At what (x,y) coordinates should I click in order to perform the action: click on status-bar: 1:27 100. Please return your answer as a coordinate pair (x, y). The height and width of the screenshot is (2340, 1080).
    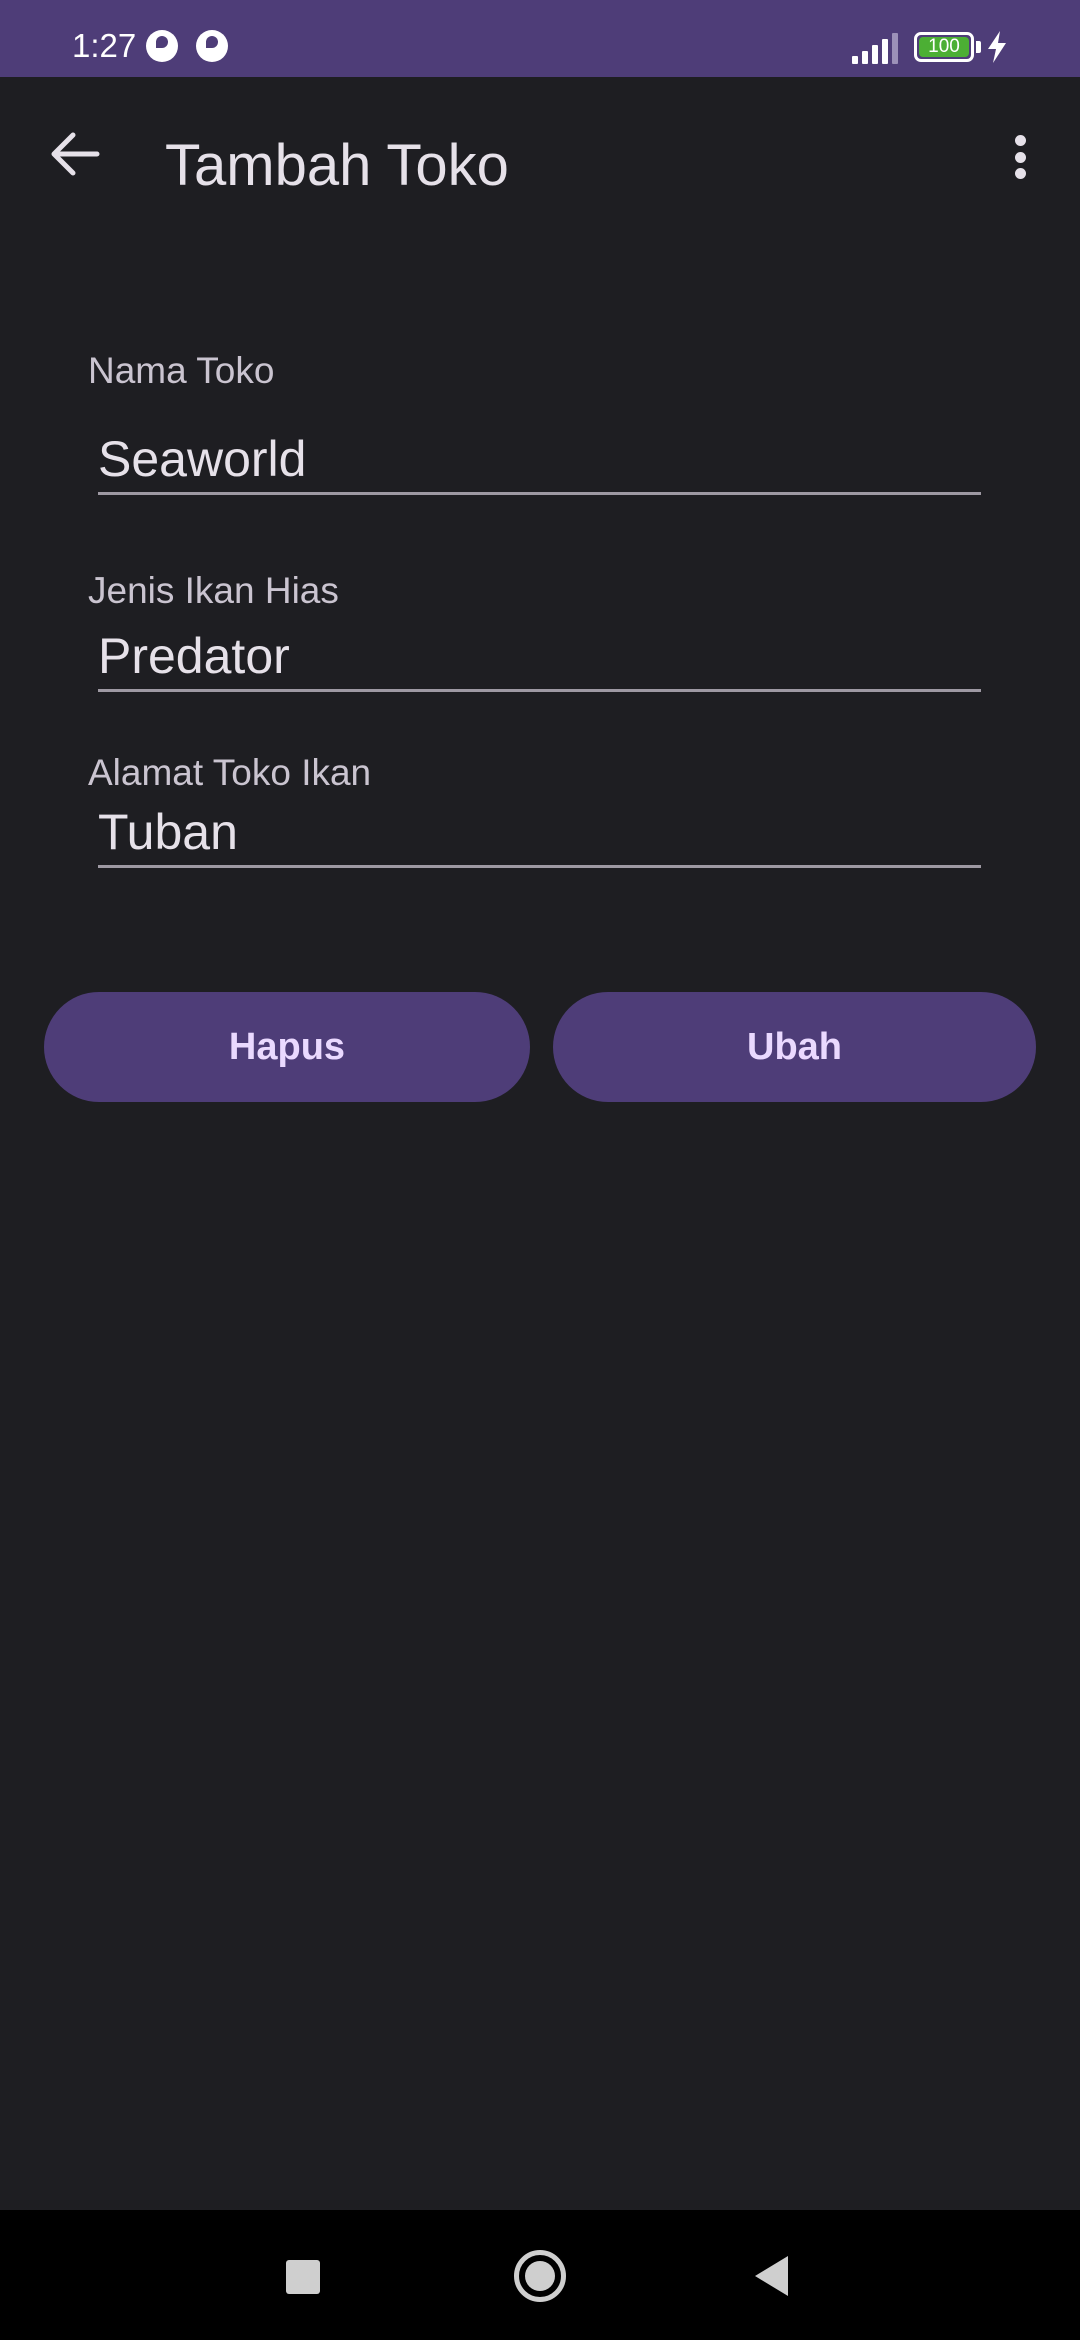
    Looking at the image, I should click on (540, 38).